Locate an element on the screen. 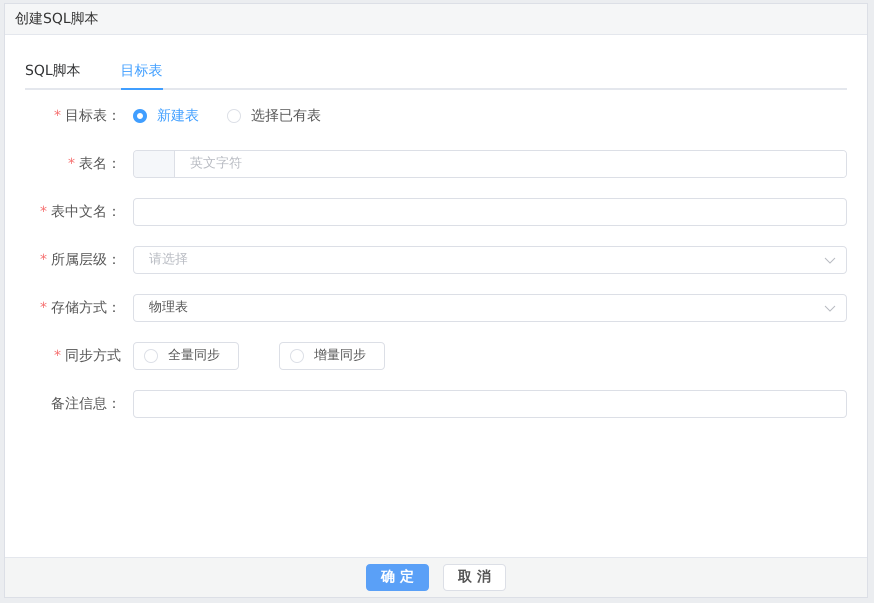 This screenshot has width=874, height=603. field-label: * 表名： is located at coordinates (94, 164).